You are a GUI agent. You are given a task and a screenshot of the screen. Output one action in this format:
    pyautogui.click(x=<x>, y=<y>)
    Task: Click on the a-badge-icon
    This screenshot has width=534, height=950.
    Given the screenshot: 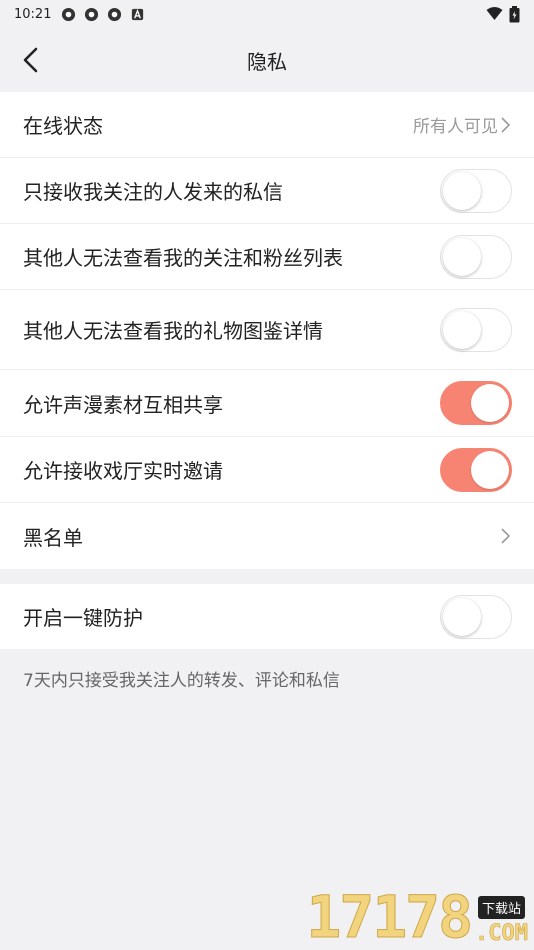 What is the action you would take?
    pyautogui.click(x=138, y=14)
    